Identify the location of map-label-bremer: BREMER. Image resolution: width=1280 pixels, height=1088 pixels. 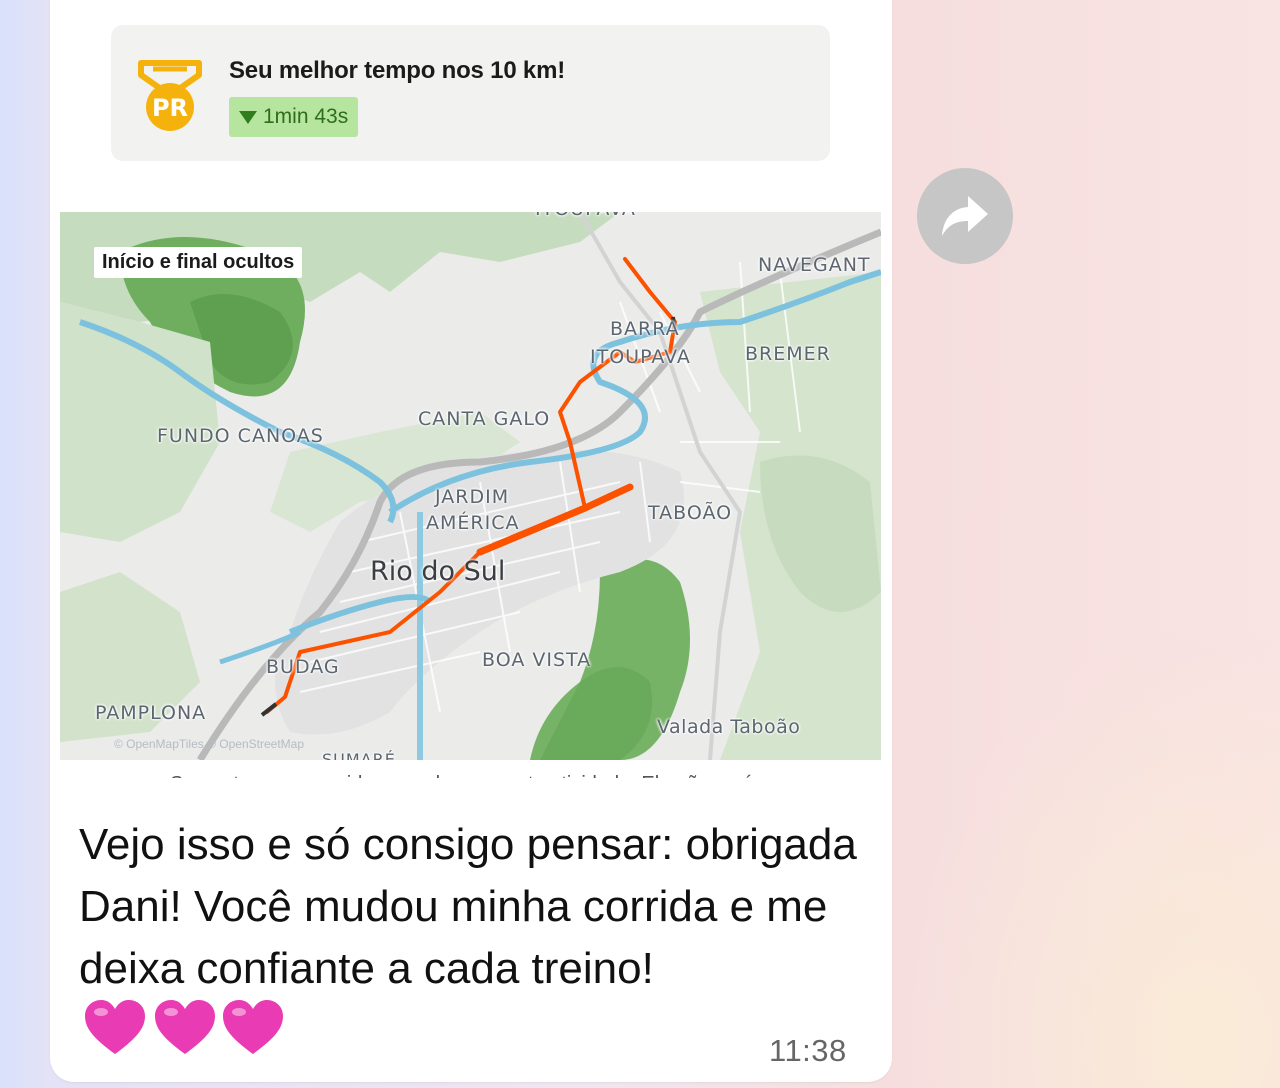
(788, 354).